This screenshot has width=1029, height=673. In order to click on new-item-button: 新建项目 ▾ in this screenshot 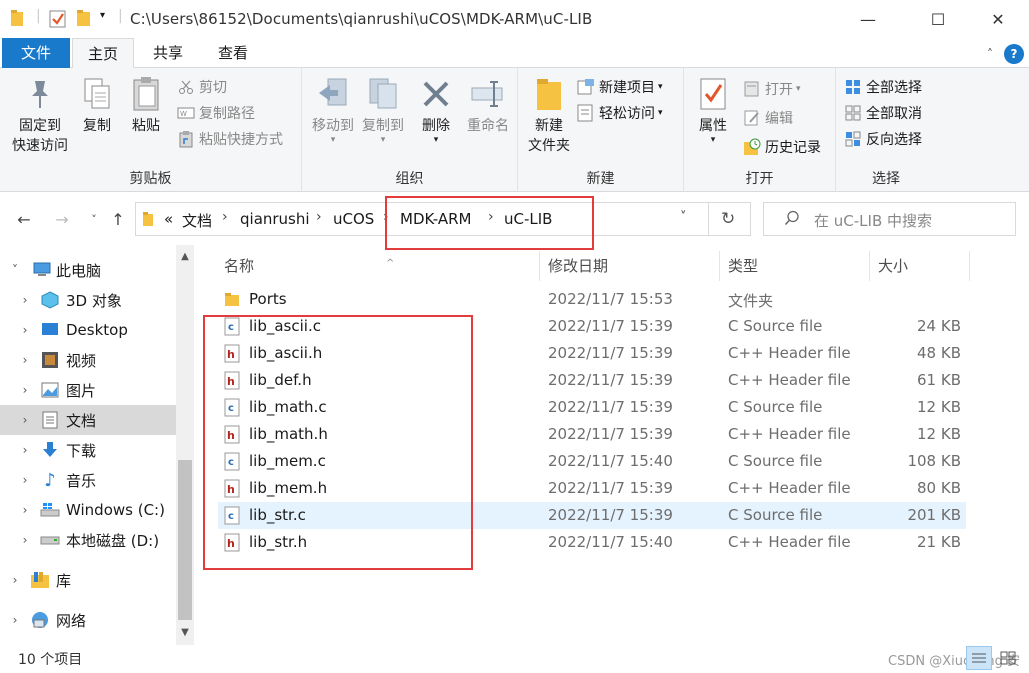, I will do `click(619, 87)`.